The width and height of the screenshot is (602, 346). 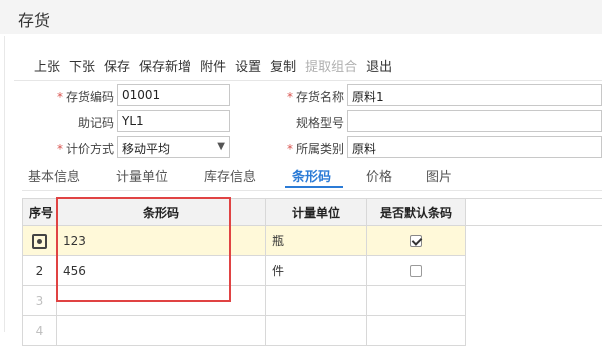 What do you see at coordinates (54, 175) in the screenshot?
I see `tab-basic-info: 基本信息` at bounding box center [54, 175].